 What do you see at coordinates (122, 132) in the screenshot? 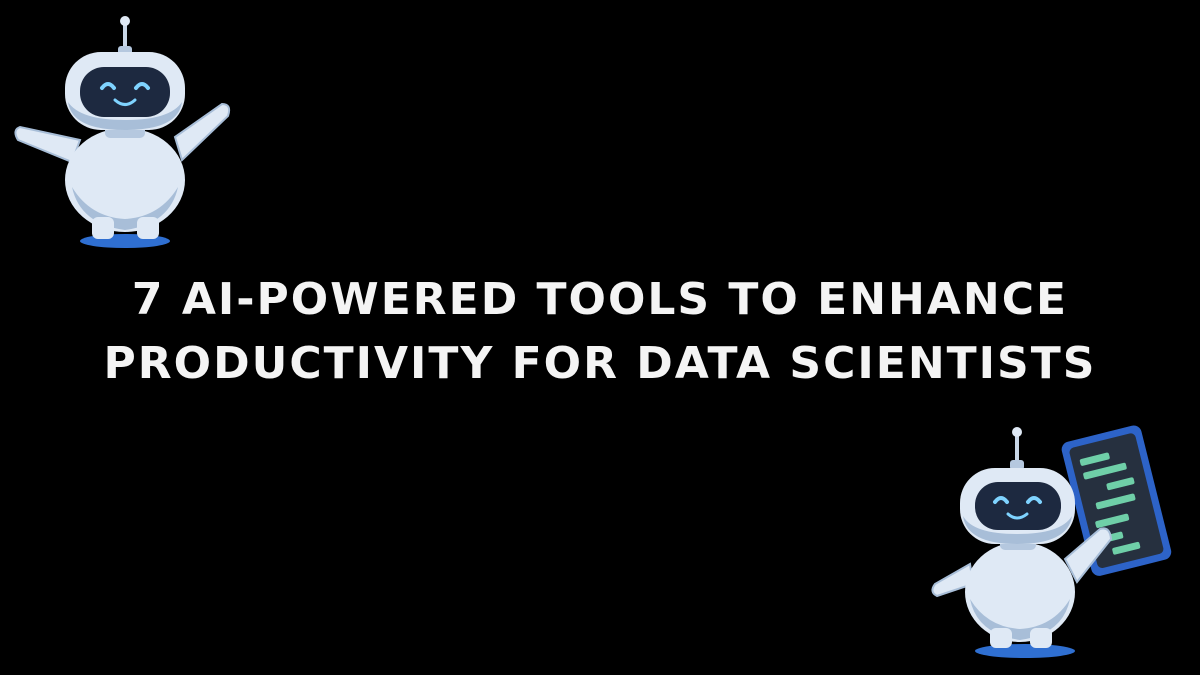
I see `waving-robot-icon` at bounding box center [122, 132].